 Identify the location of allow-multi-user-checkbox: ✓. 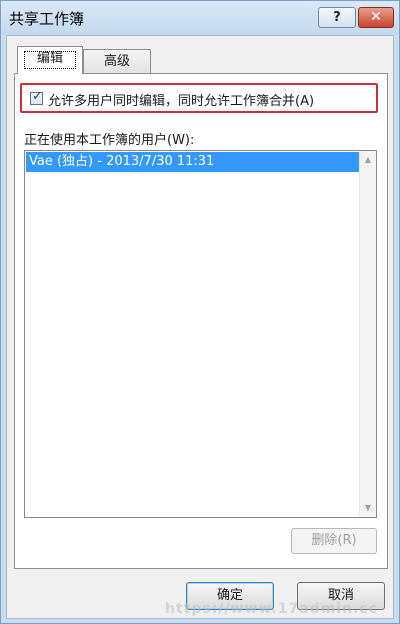
(36, 97).